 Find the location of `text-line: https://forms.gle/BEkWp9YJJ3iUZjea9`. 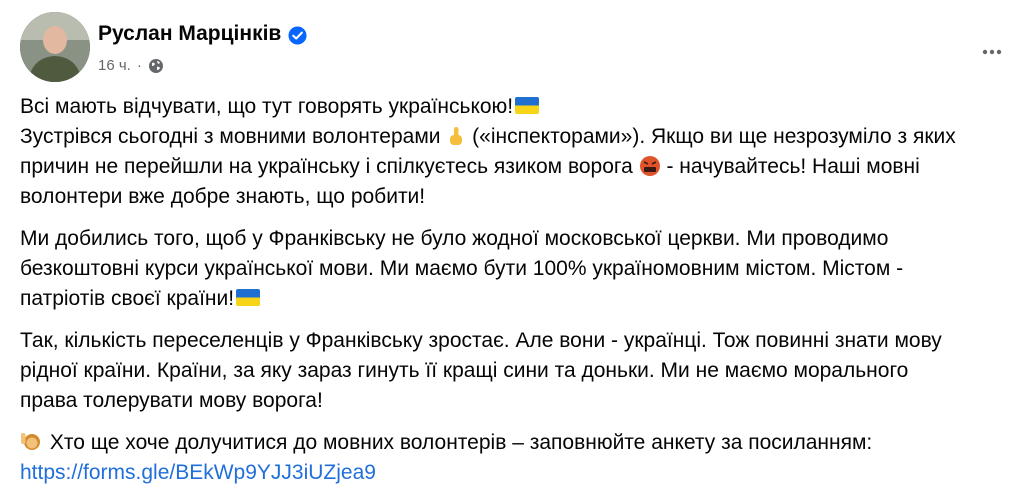

text-line: https://forms.gle/BEkWp9YJJ3iUZjea9 is located at coordinates (515, 473).